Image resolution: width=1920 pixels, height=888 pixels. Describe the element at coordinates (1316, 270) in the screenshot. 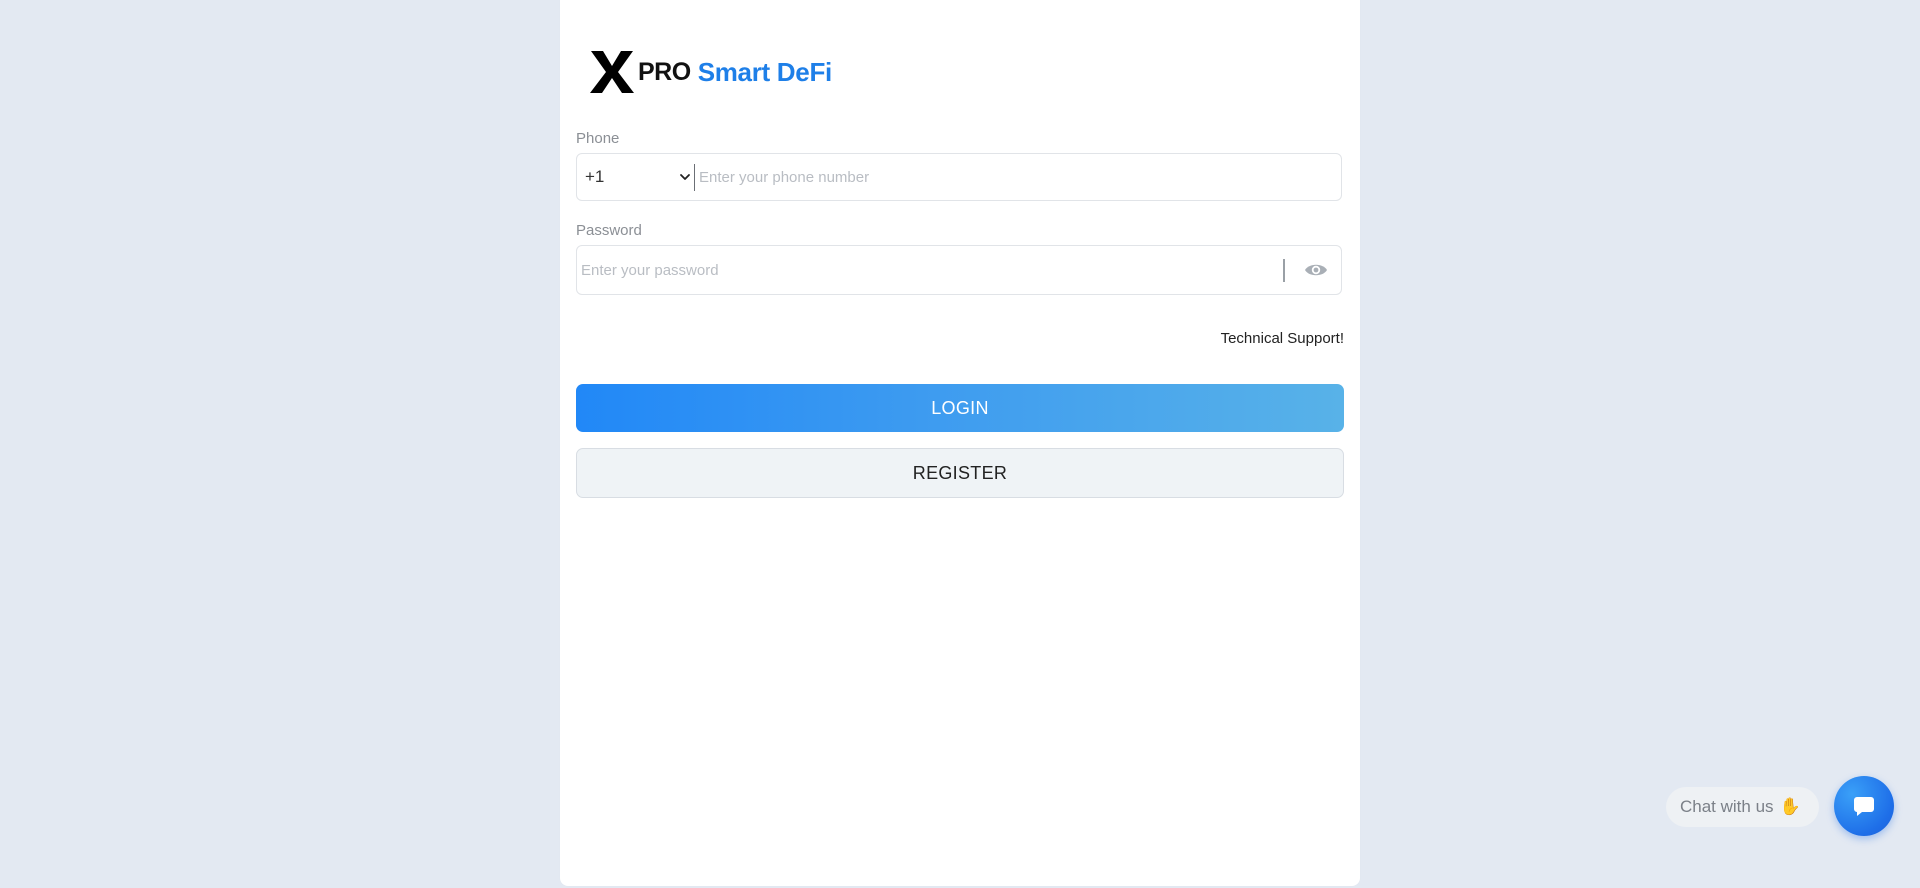

I see `eye-icon` at that location.